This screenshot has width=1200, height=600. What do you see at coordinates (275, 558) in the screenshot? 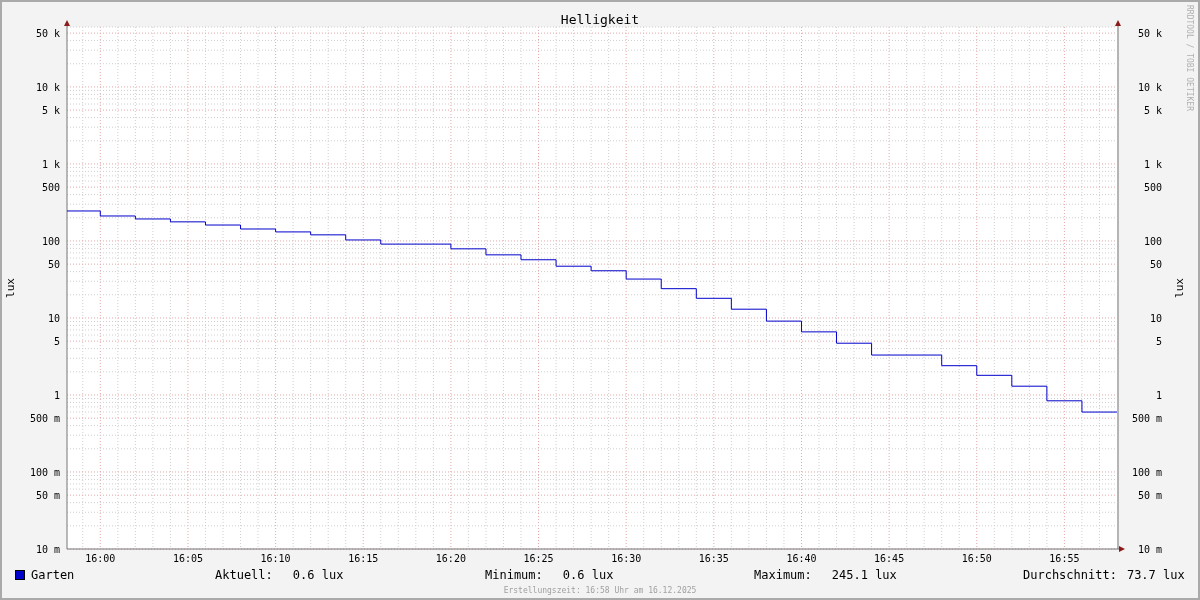
I see `x-tick-label: 16:10` at bounding box center [275, 558].